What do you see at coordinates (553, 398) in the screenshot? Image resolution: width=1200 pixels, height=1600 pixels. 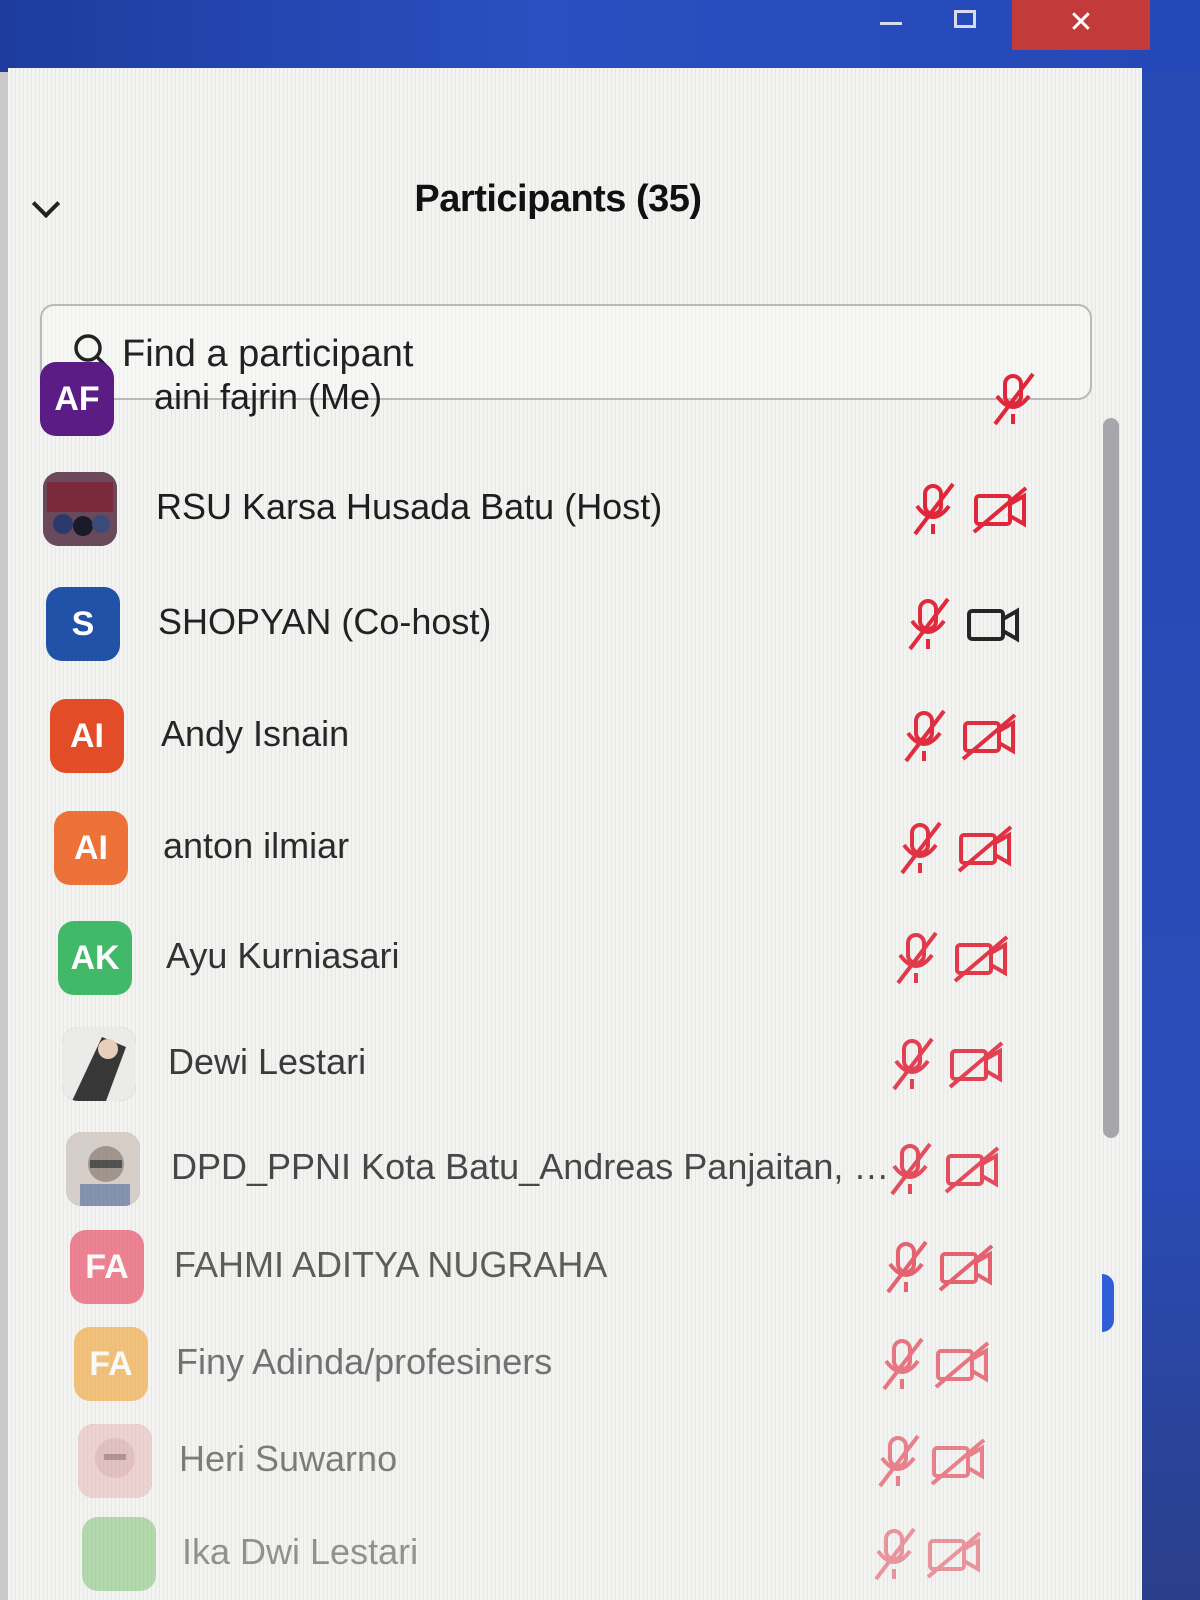 I see `participant-row: AF aini fajrin (Me)` at bounding box center [553, 398].